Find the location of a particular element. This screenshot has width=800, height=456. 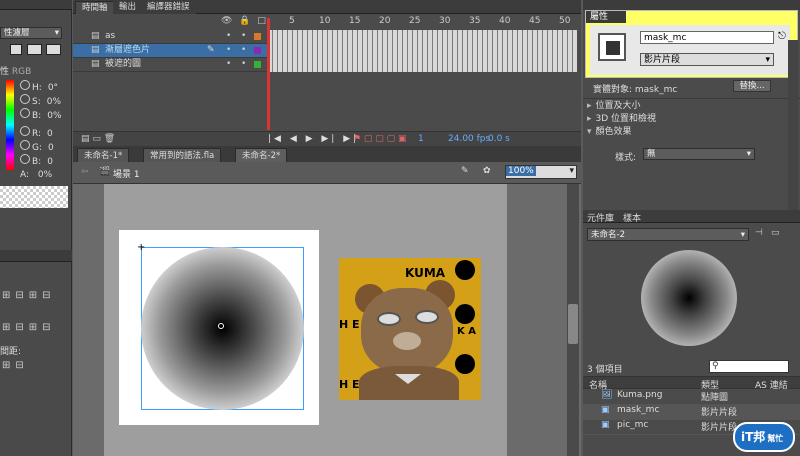

lock-icon: 🔒 is located at coordinates (244, 21).